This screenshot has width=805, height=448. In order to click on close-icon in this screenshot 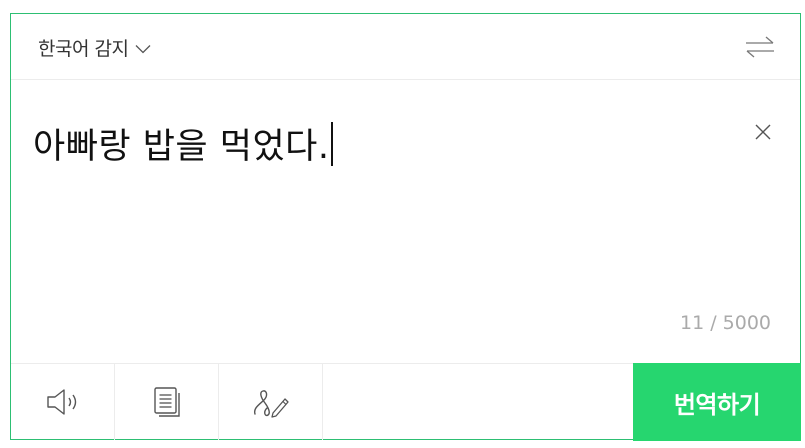, I will do `click(763, 132)`.